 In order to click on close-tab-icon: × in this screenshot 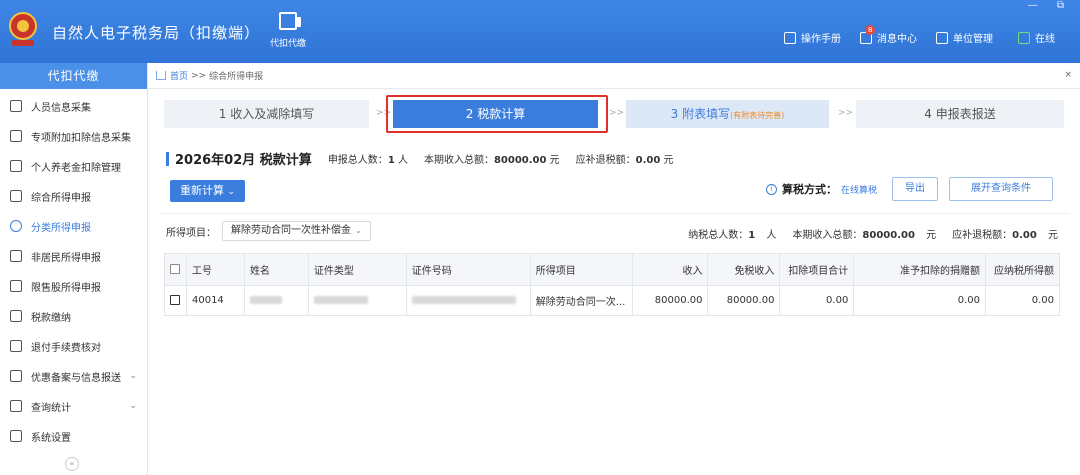, I will do `click(1068, 75)`.